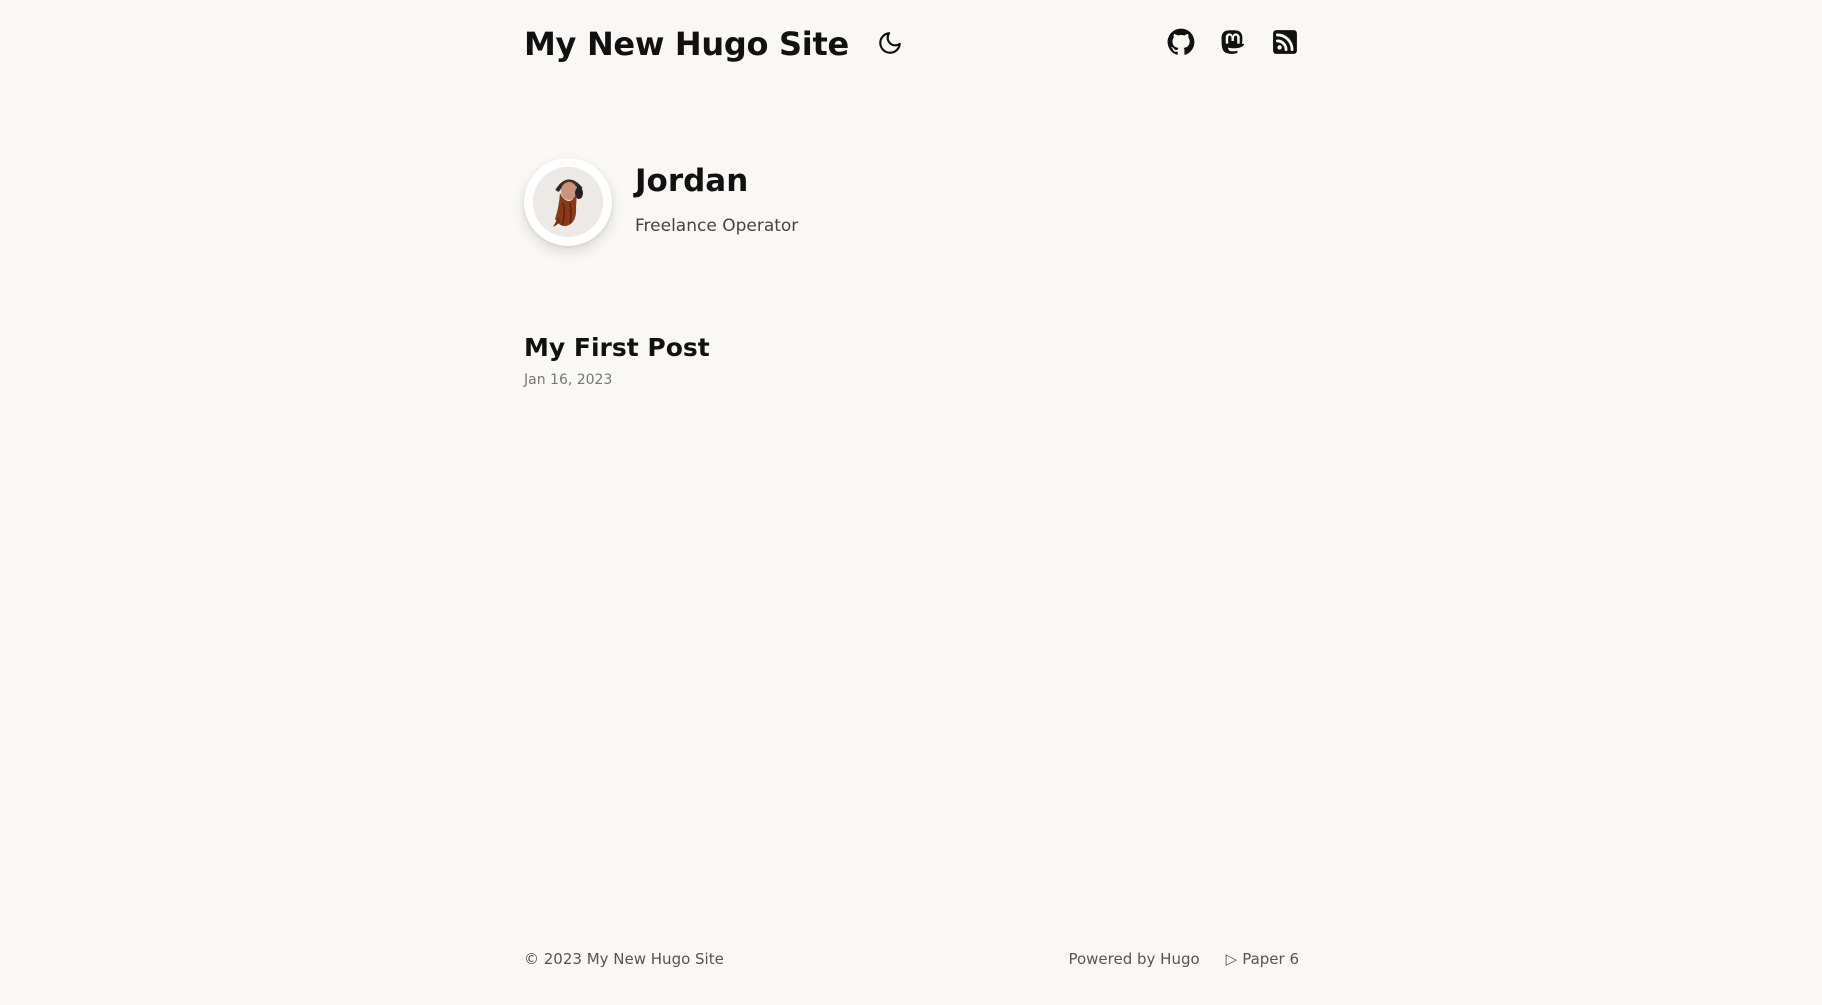 This screenshot has height=1005, width=1822. I want to click on header-left: My New Hugo Site, so click(714, 44).